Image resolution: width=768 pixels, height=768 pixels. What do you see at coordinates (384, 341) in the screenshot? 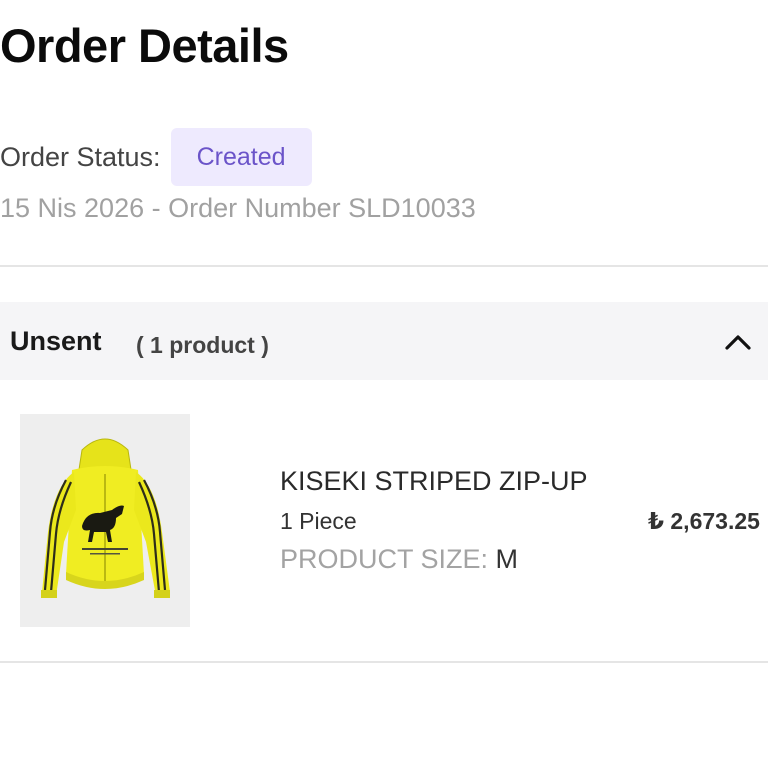
I see `unsent-group-header: Unsent ( 1 product )` at bounding box center [384, 341].